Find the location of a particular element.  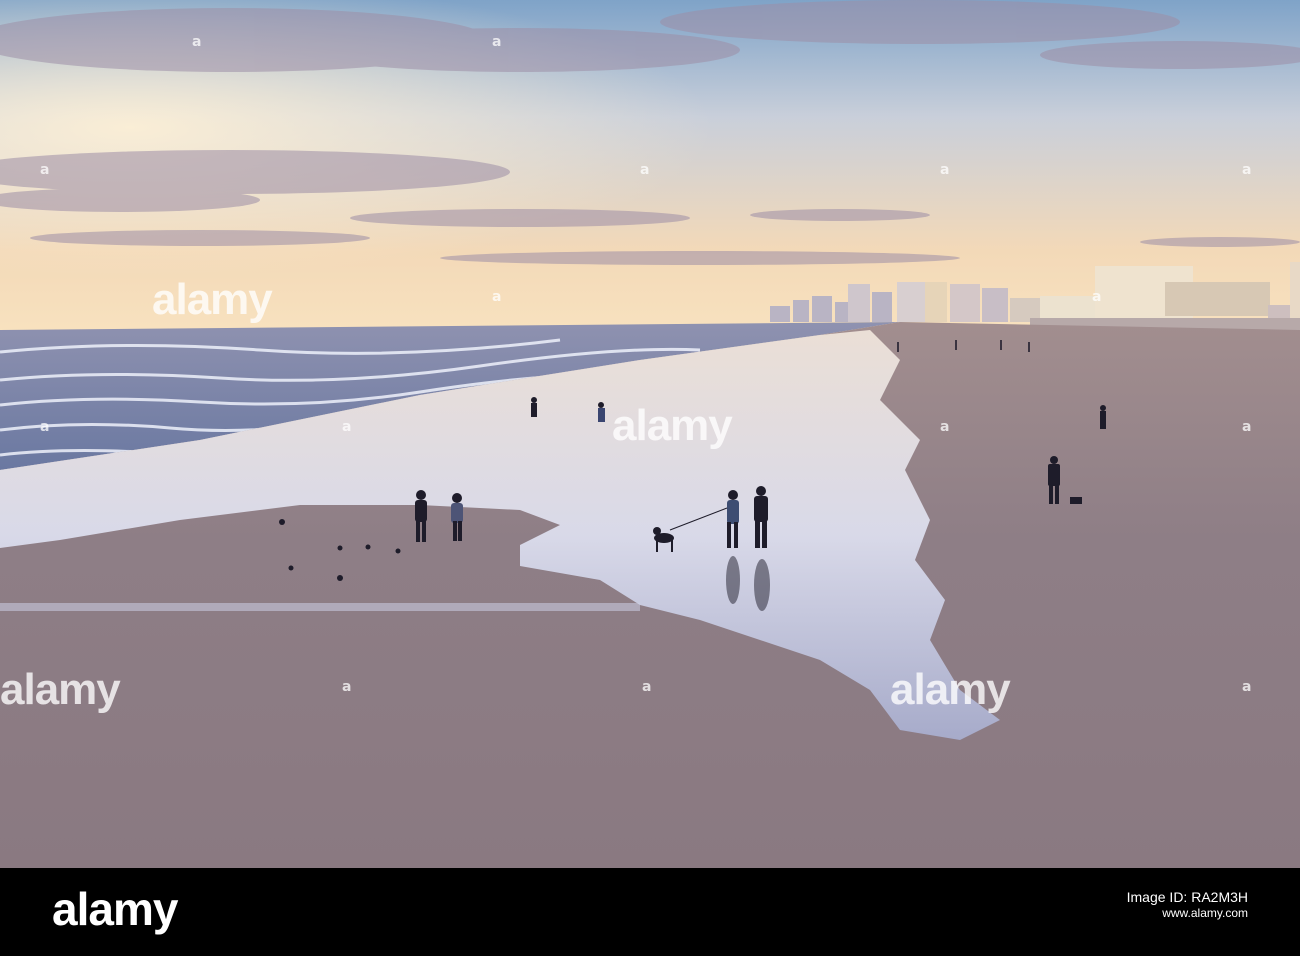

footer-bar: alamy Image ID: RA2M3H www.alamy.com is located at coordinates (650, 912).